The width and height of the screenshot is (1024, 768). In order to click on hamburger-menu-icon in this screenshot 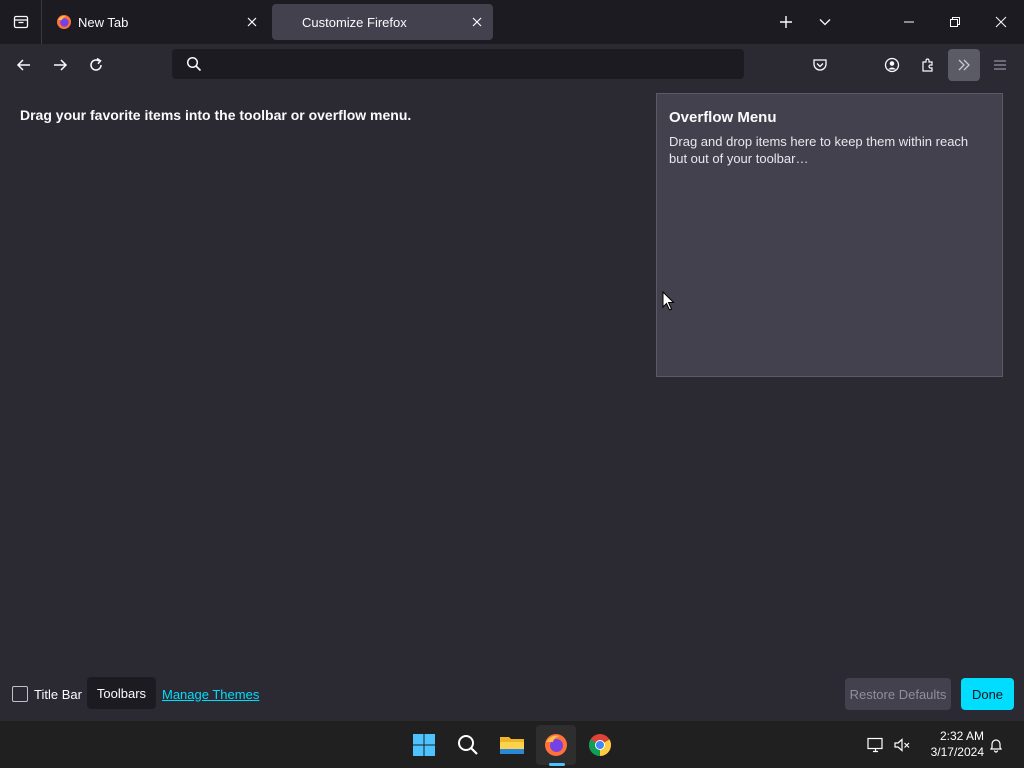, I will do `click(1000, 65)`.